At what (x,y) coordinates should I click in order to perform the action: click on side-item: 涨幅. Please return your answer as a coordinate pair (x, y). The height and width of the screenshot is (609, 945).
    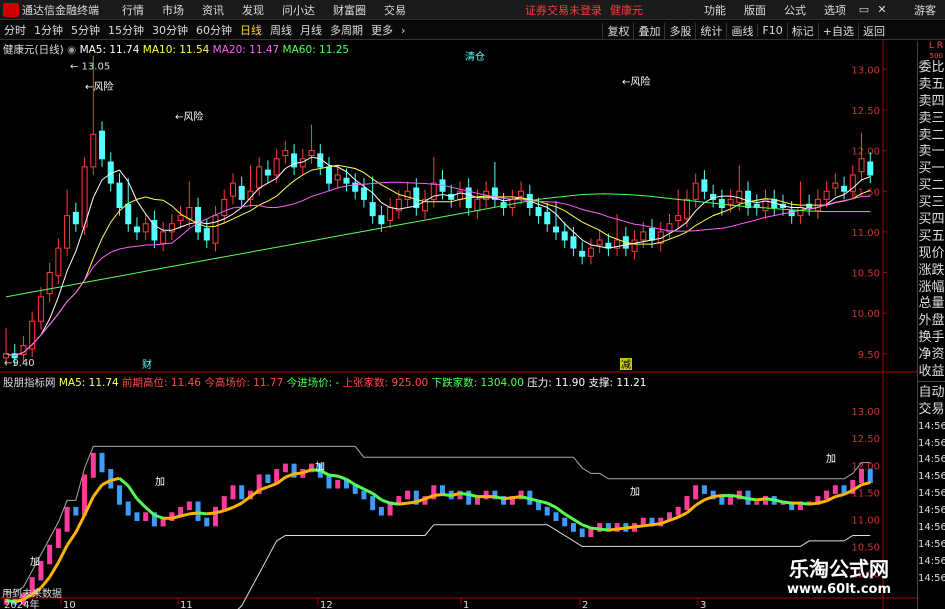
    Looking at the image, I should click on (931, 288).